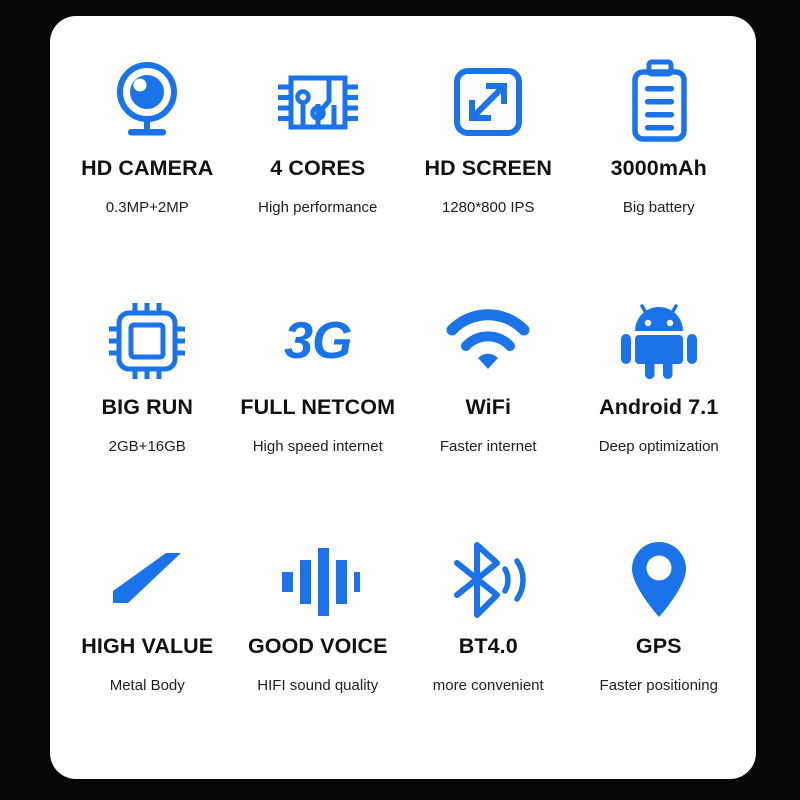 This screenshot has height=800, width=800. What do you see at coordinates (147, 446) in the screenshot?
I see `feature-subtitle: 2GB+16GB` at bounding box center [147, 446].